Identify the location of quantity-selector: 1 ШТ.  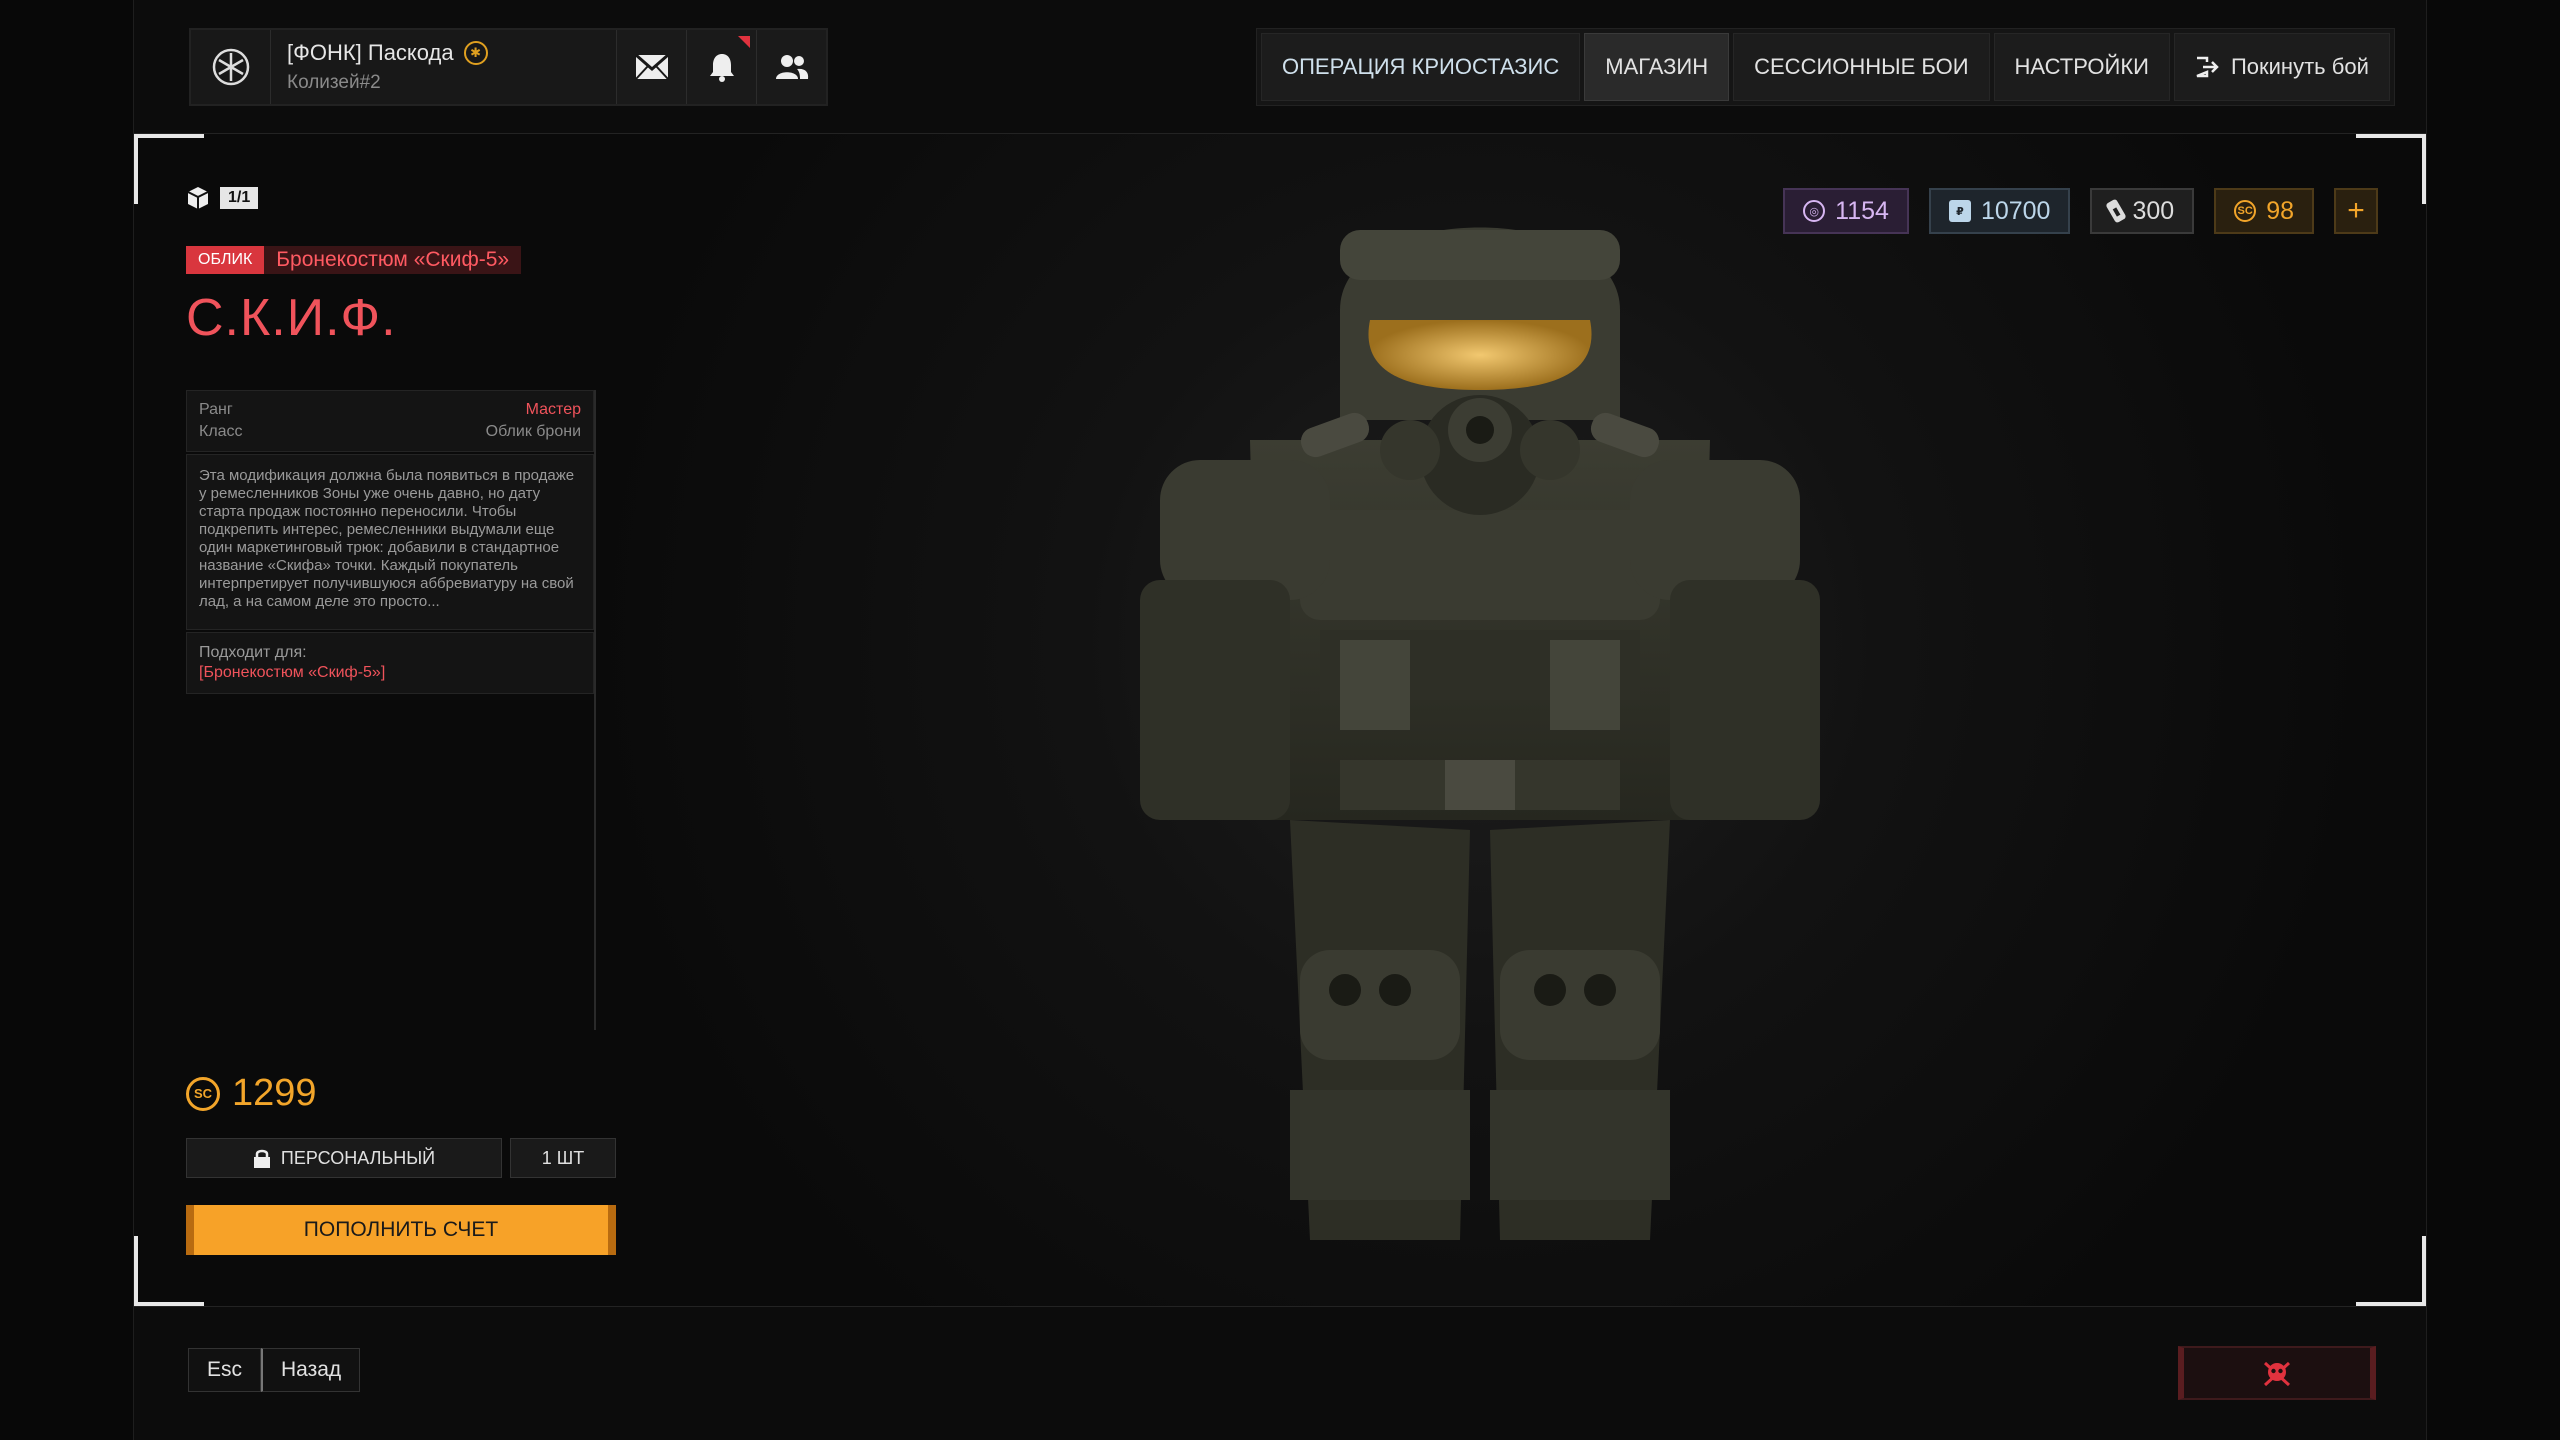
(563, 1158).